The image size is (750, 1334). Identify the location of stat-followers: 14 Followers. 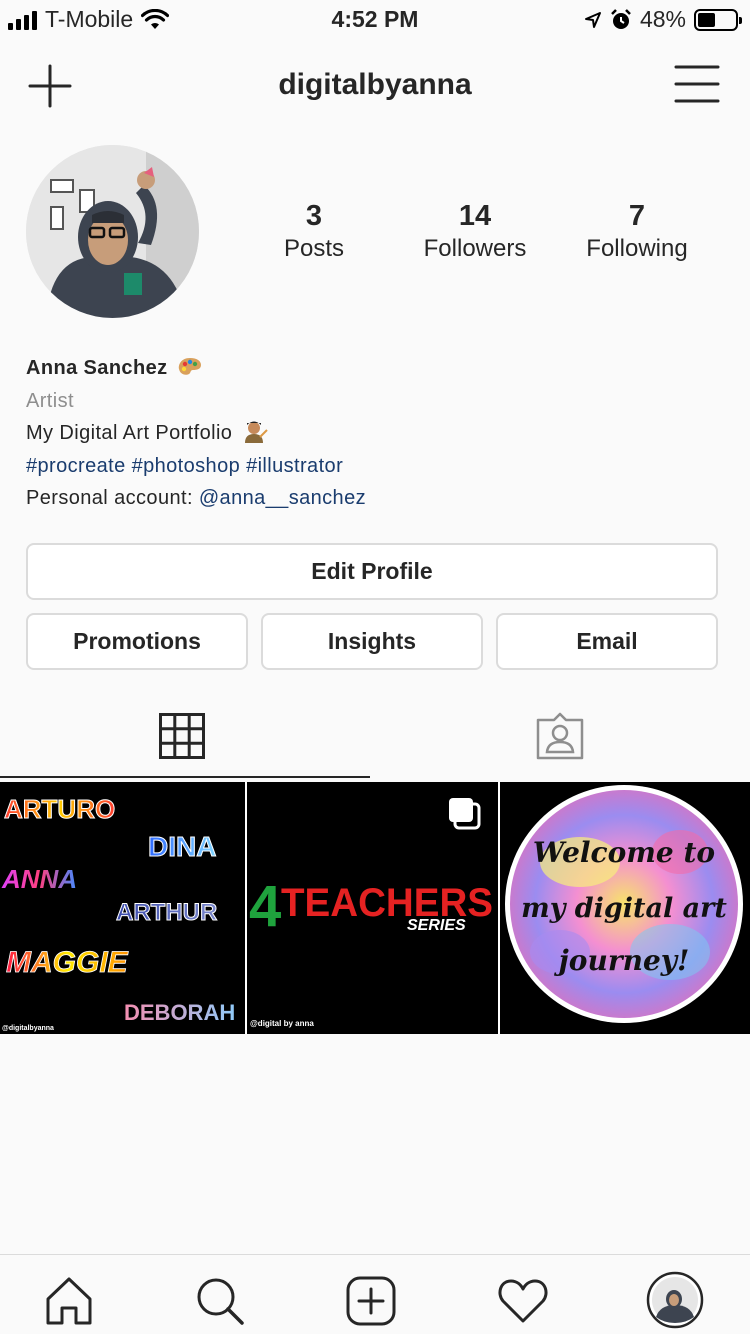
(475, 231).